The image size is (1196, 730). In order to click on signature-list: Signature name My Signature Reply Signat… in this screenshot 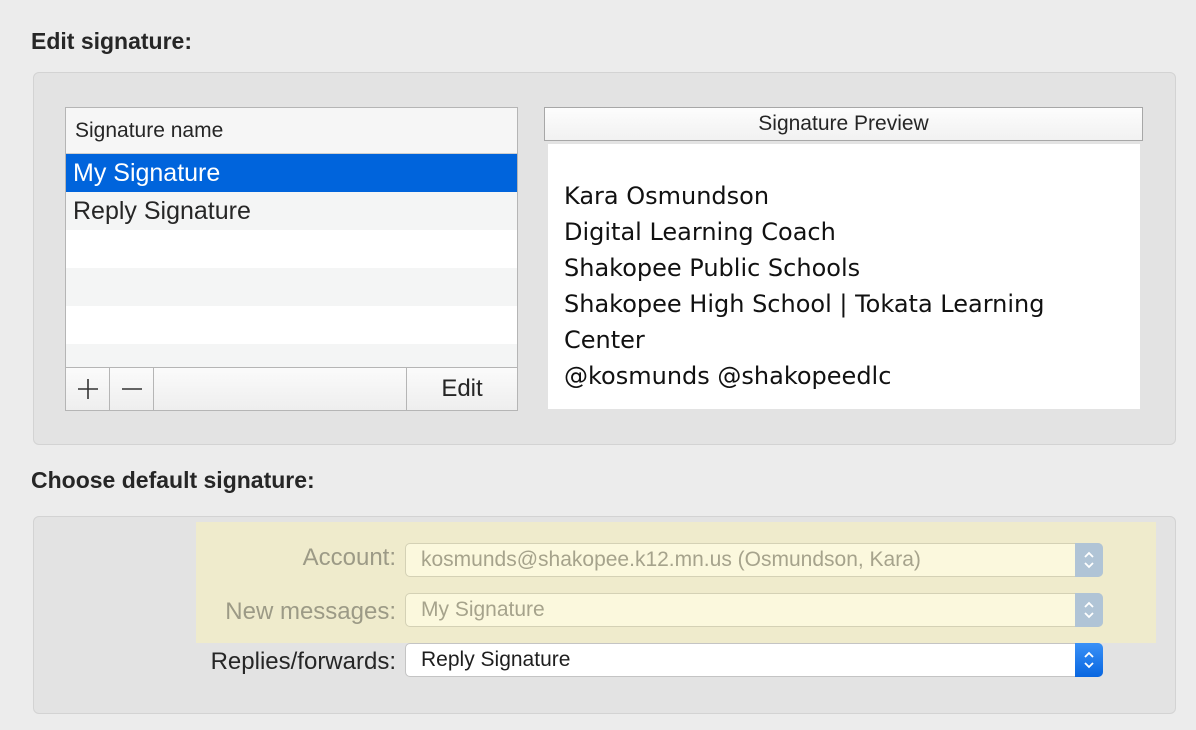, I will do `click(291, 237)`.